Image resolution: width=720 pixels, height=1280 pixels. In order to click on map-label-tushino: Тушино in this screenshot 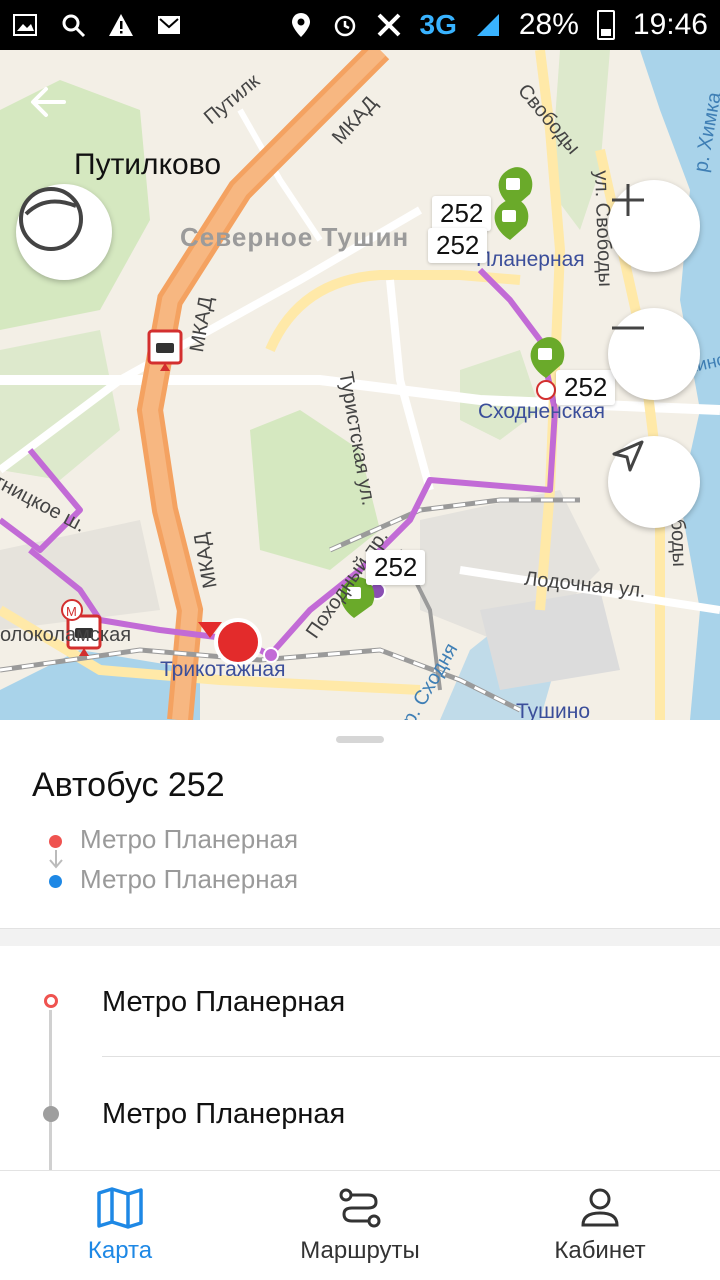, I will do `click(553, 710)`.